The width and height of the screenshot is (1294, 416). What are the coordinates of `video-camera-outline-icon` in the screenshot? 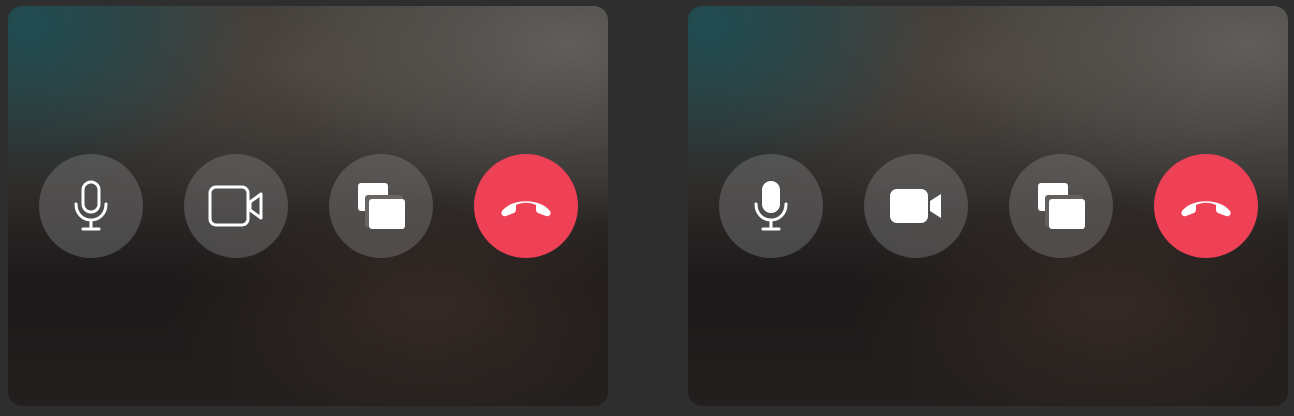 It's located at (235, 206).